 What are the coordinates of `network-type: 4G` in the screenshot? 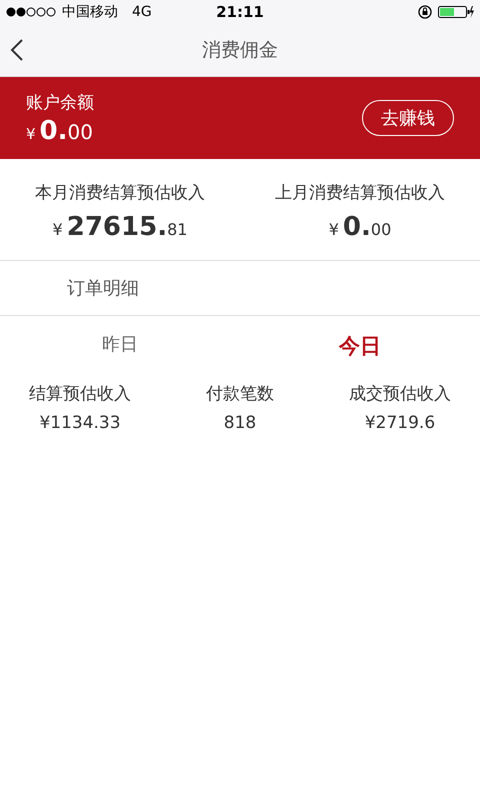 It's located at (142, 12).